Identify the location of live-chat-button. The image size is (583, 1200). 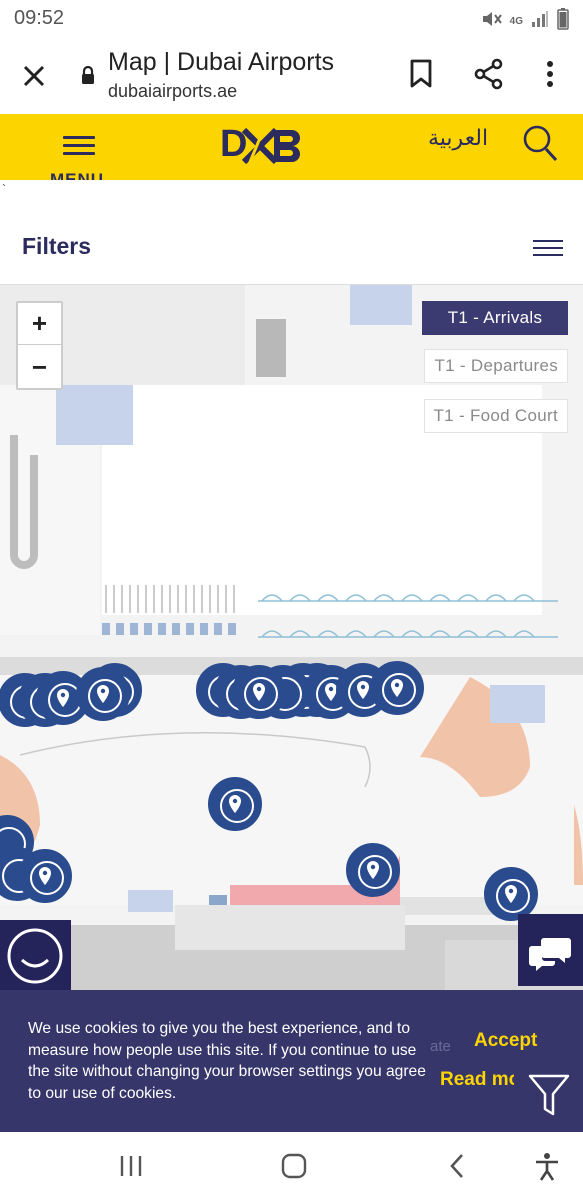
(550, 950).